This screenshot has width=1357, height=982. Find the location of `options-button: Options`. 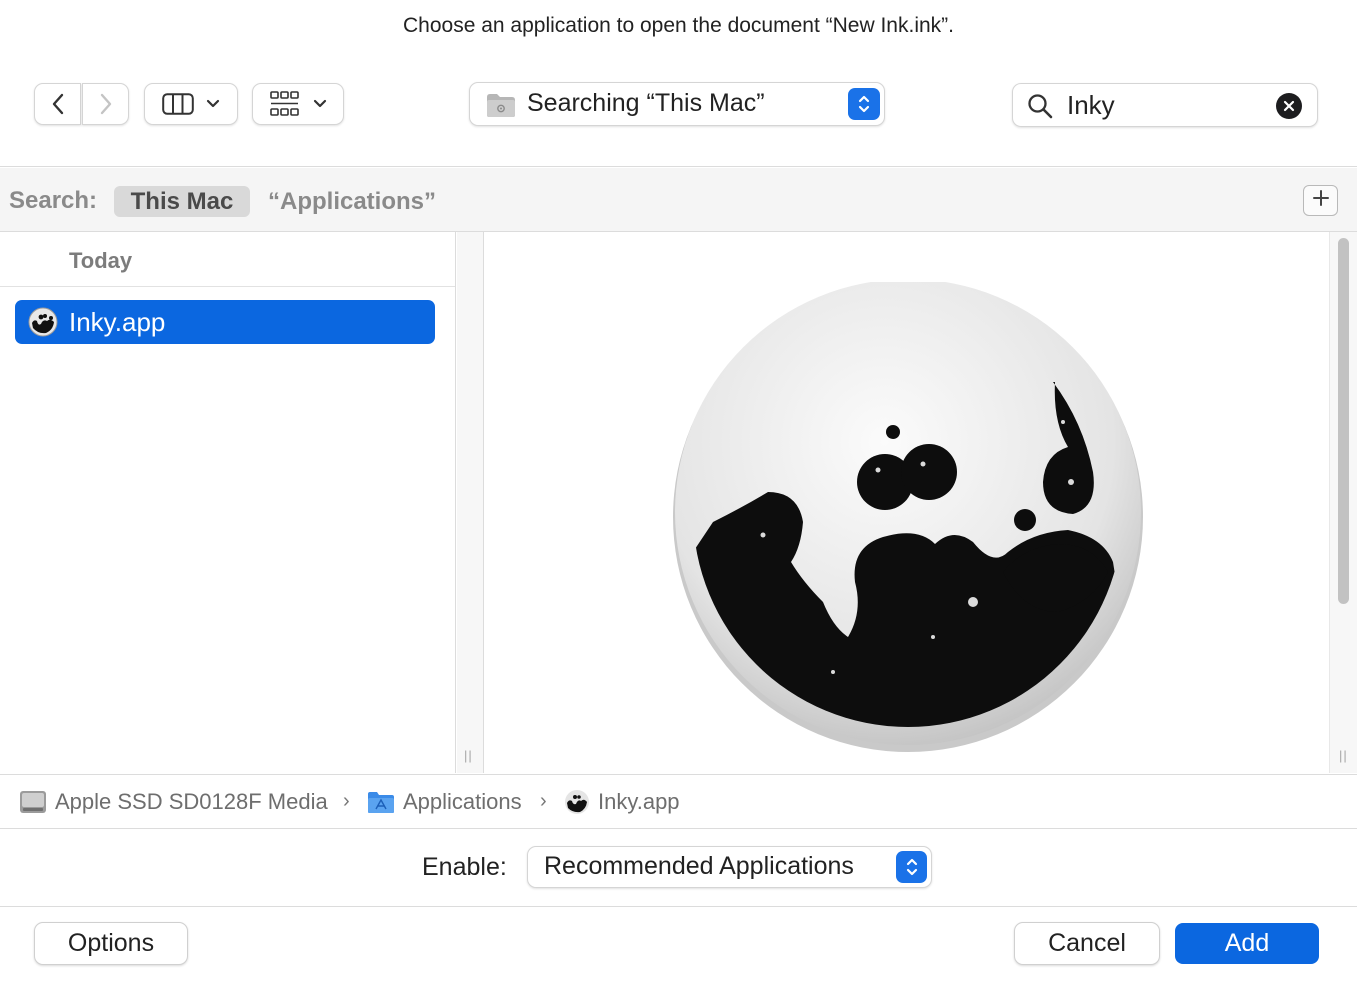

options-button: Options is located at coordinates (111, 943).